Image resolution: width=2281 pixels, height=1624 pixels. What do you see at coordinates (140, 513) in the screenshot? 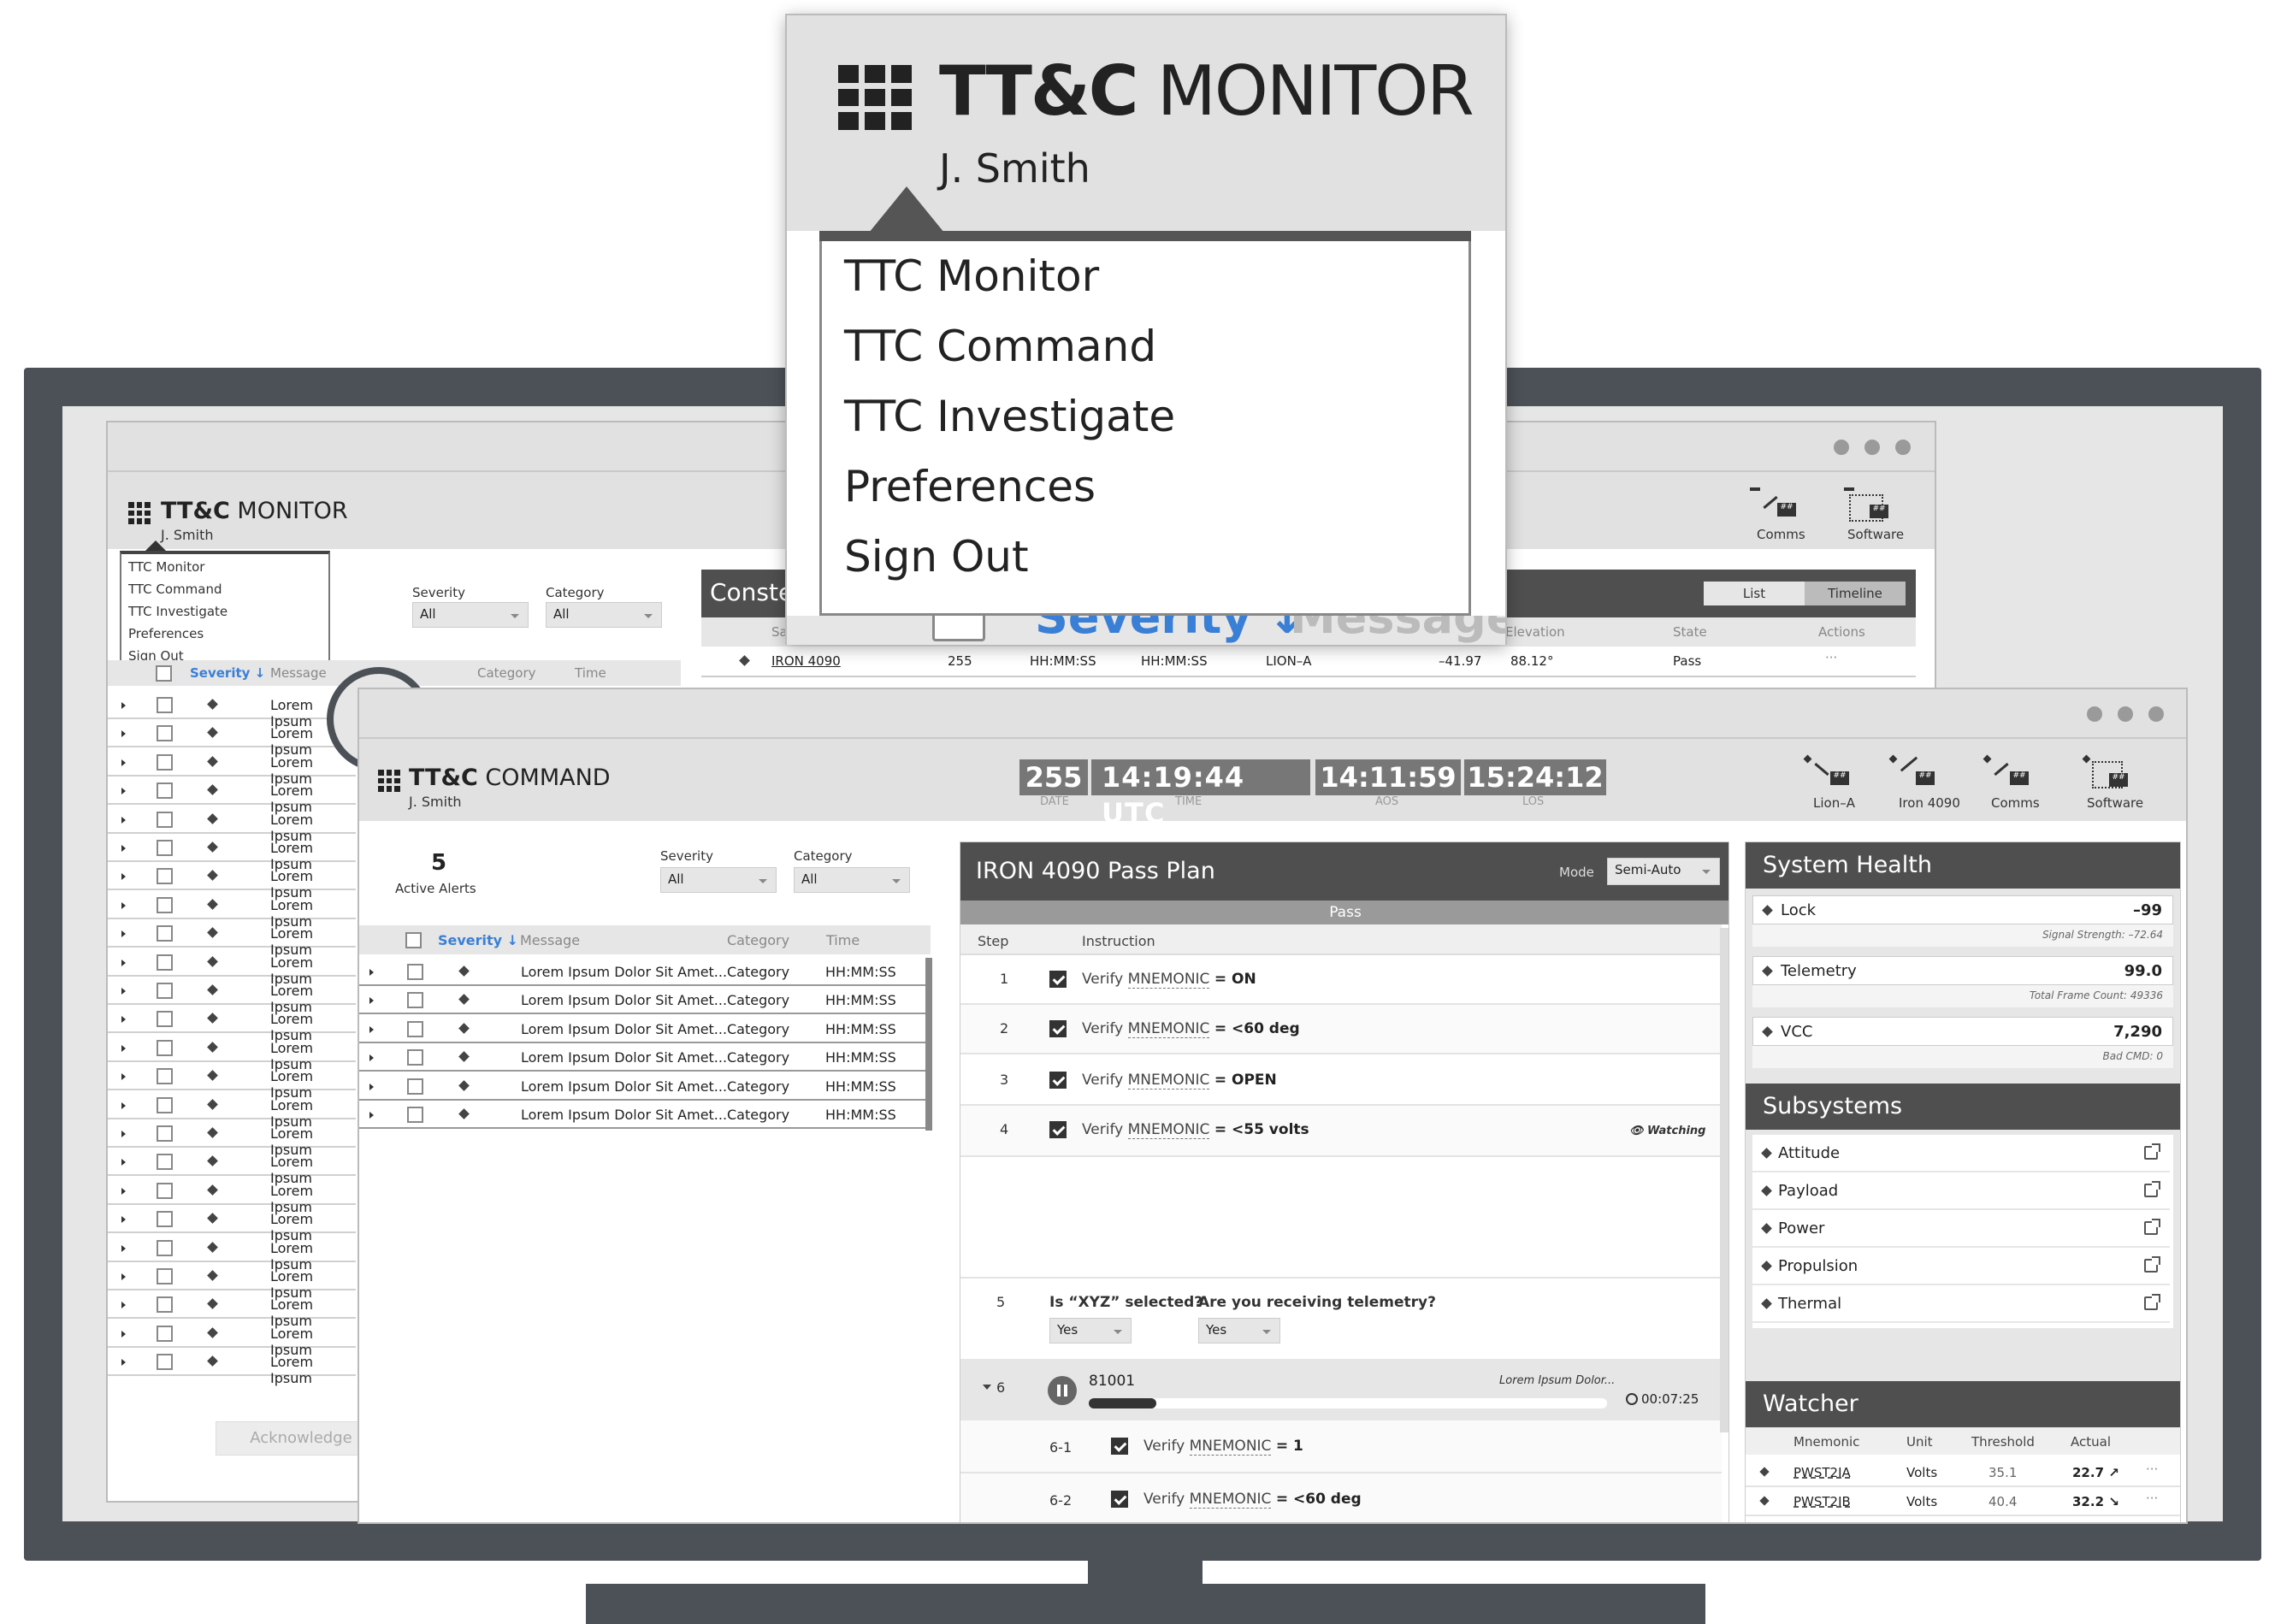
I see `app-grid-icon` at bounding box center [140, 513].